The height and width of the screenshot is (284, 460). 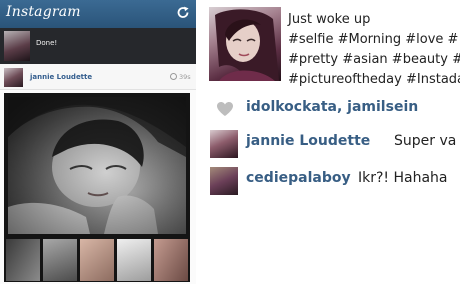 What do you see at coordinates (298, 178) in the screenshot?
I see `comment-username: cediepalaboy` at bounding box center [298, 178].